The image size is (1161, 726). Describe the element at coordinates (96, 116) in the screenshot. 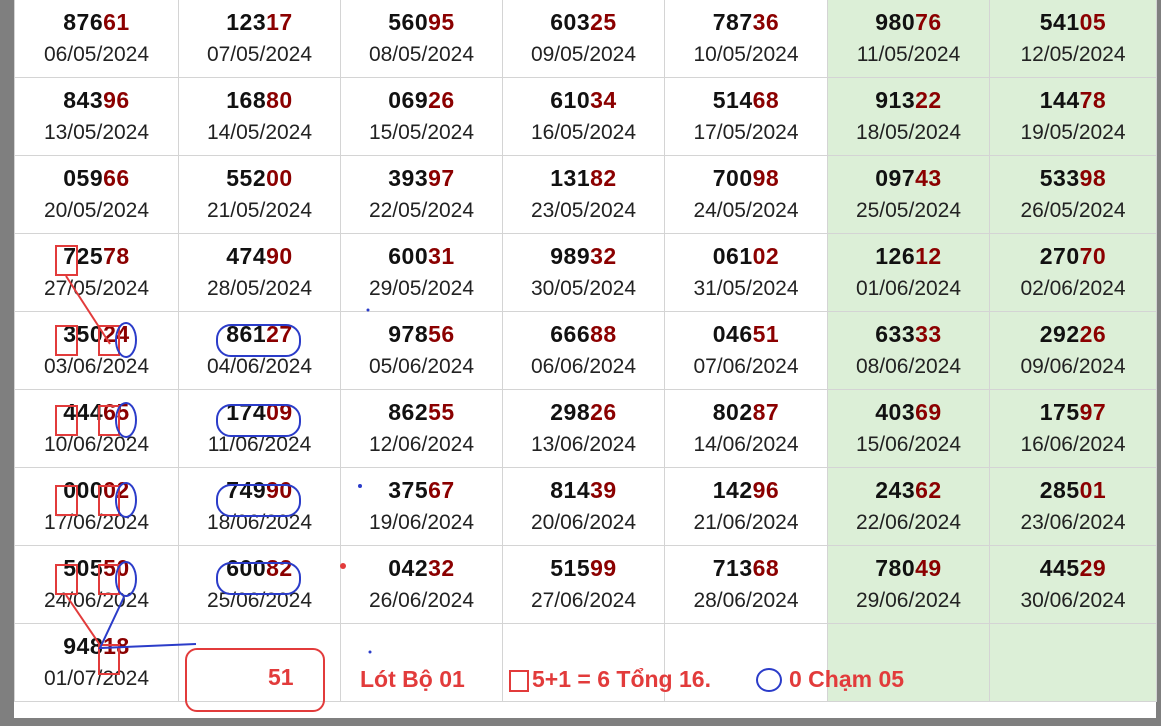

I see `result-cell: 84396 13/05/2024` at that location.